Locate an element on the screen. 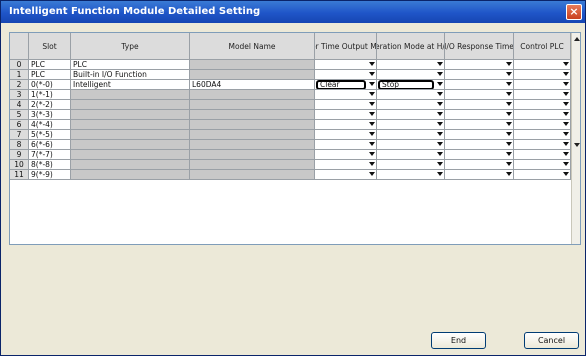 The image size is (586, 356). end-button: End is located at coordinates (458, 340).